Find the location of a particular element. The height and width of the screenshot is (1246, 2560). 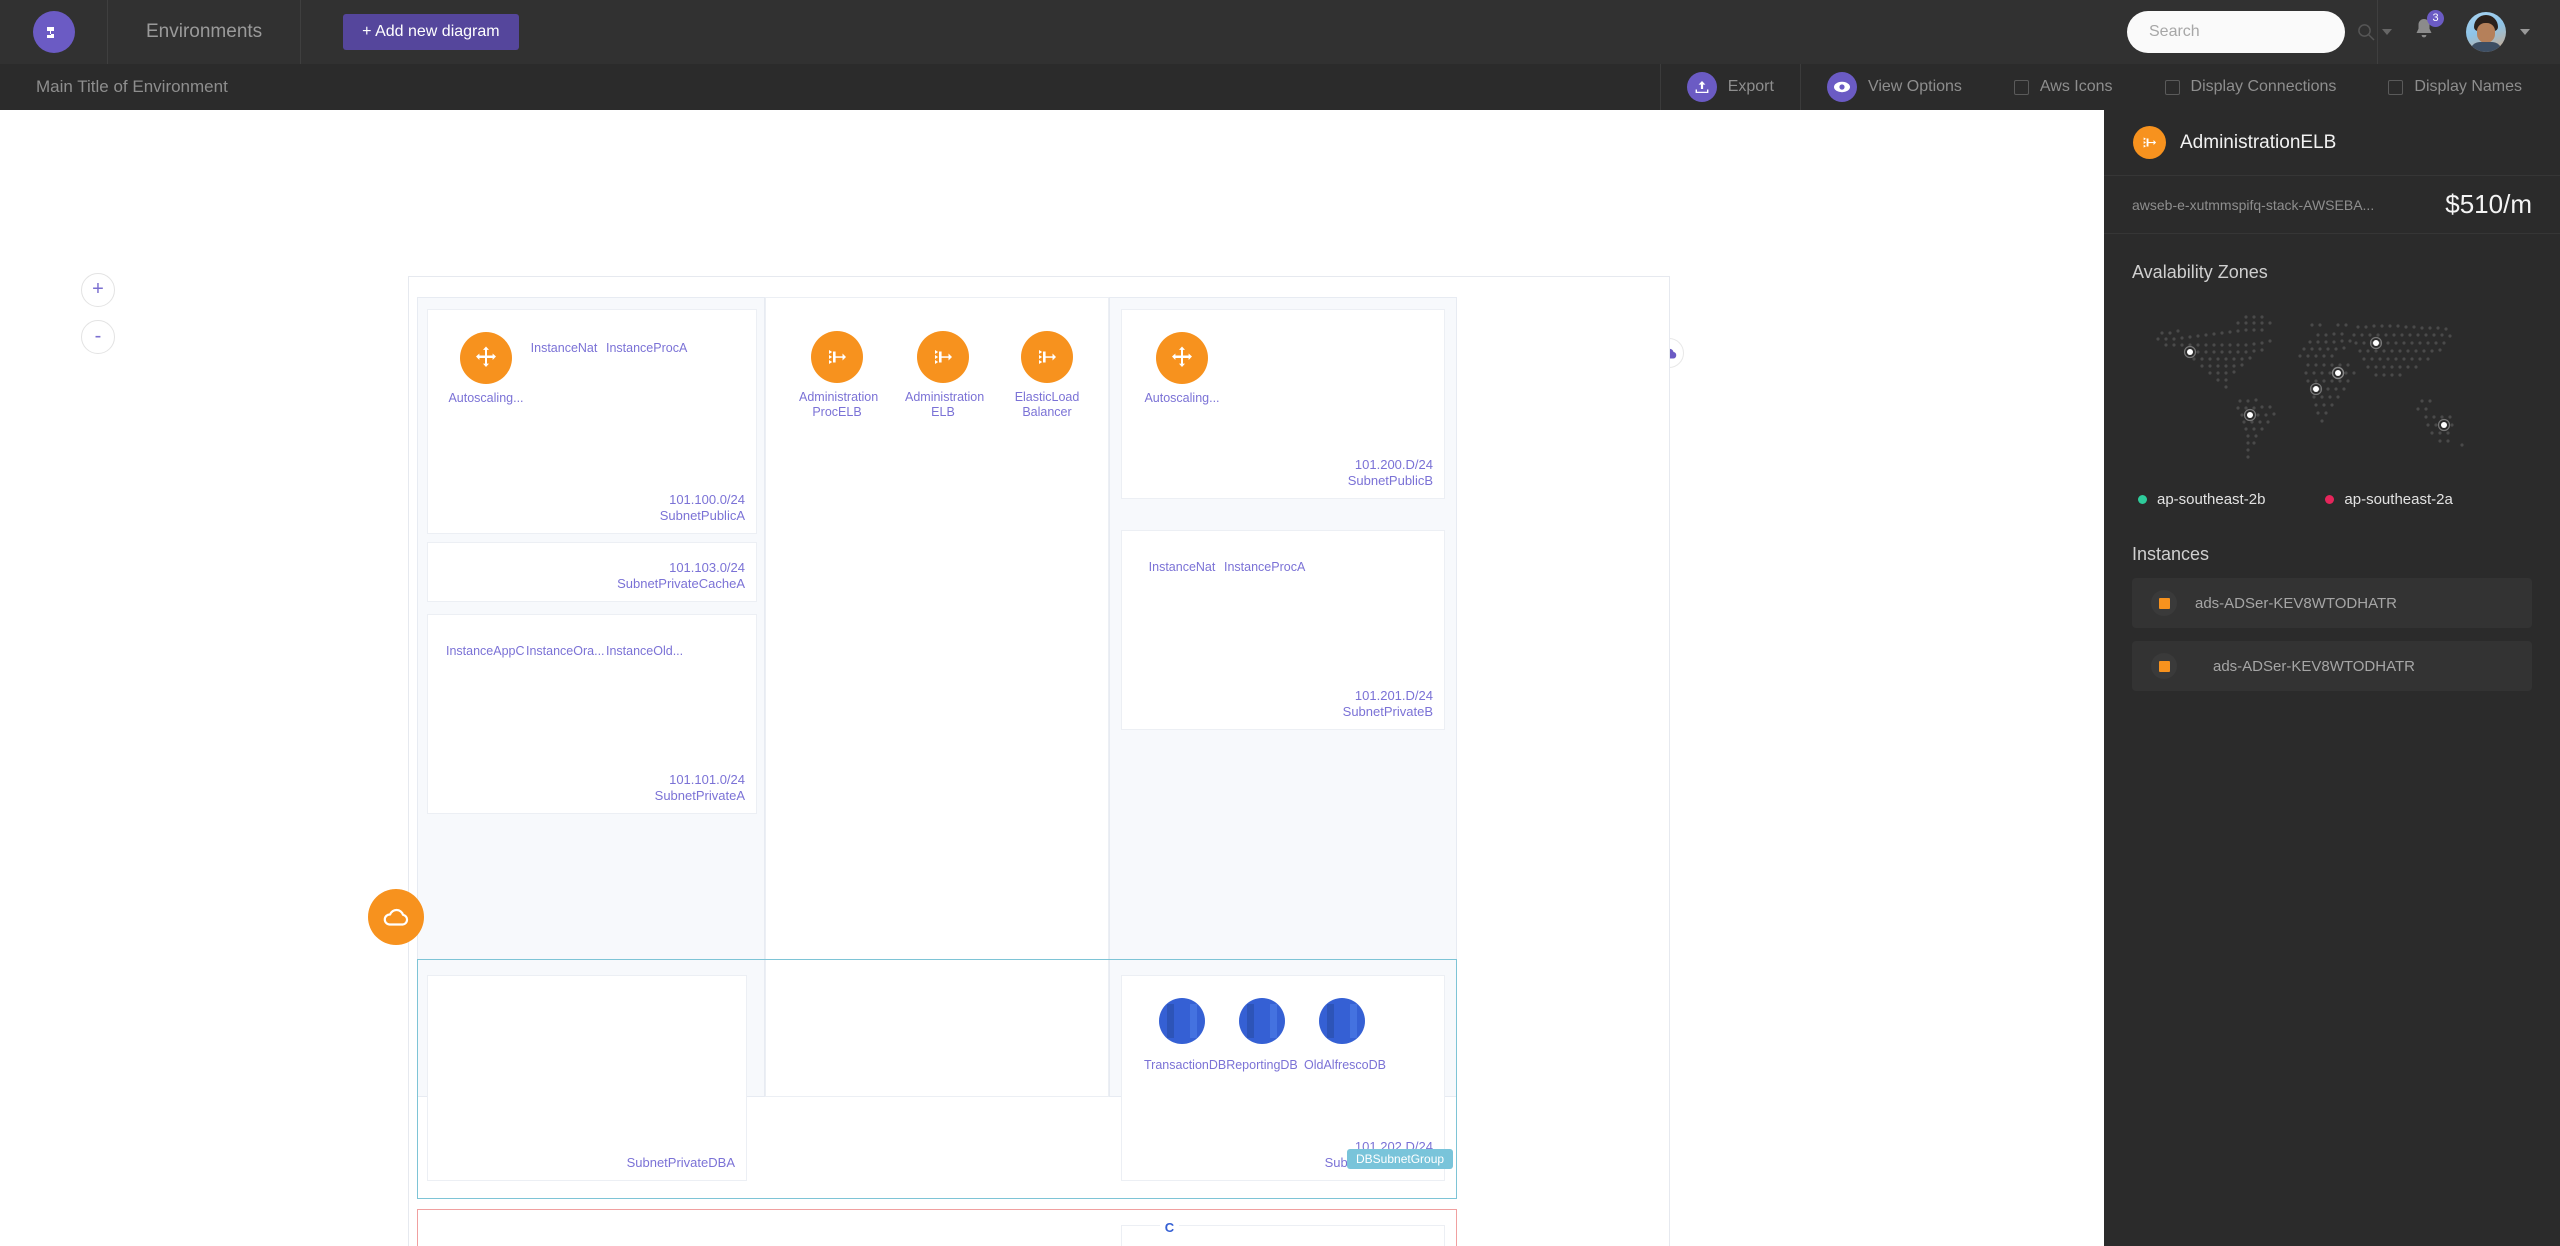

az-legend: ap-southeast-2b ap-southeast-2a is located at coordinates (2332, 491).